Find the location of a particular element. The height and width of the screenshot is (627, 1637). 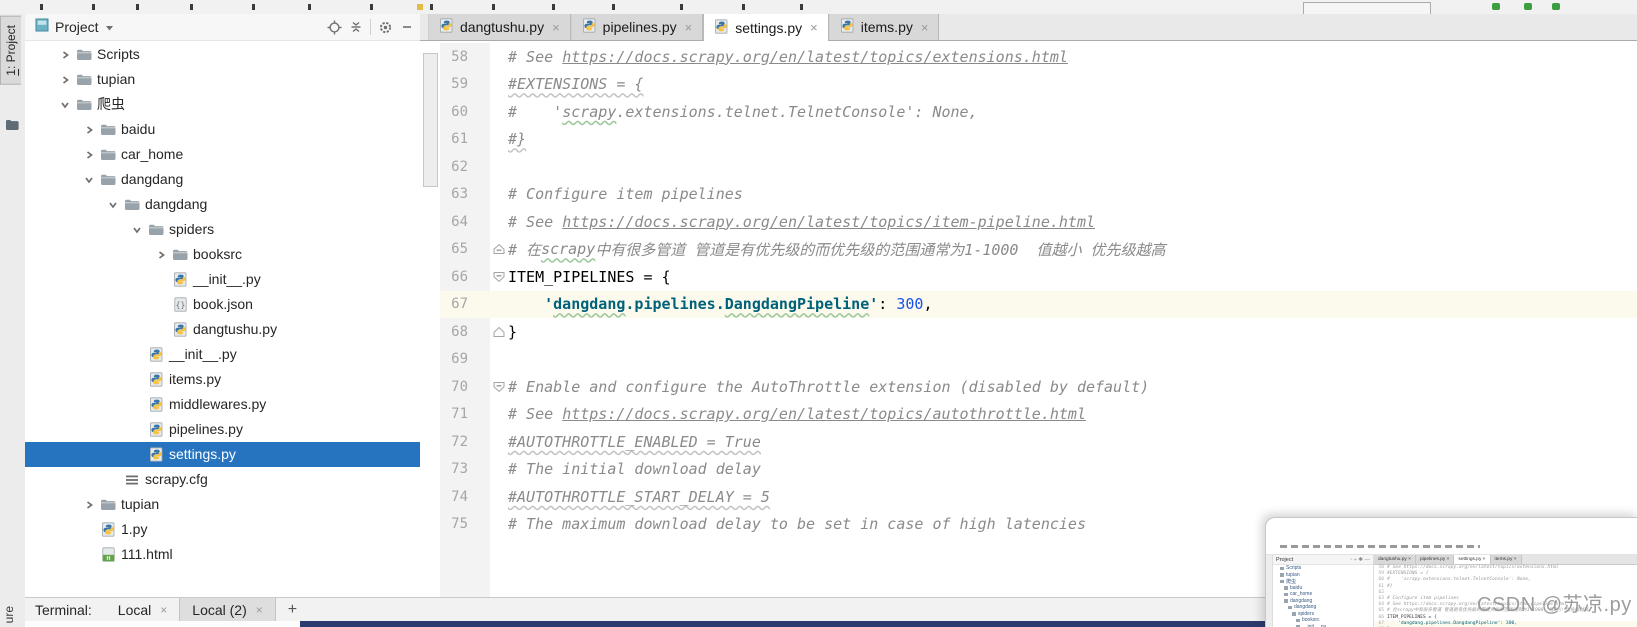

tree-item-middlewares.py: middlewares.py is located at coordinates (222, 404).